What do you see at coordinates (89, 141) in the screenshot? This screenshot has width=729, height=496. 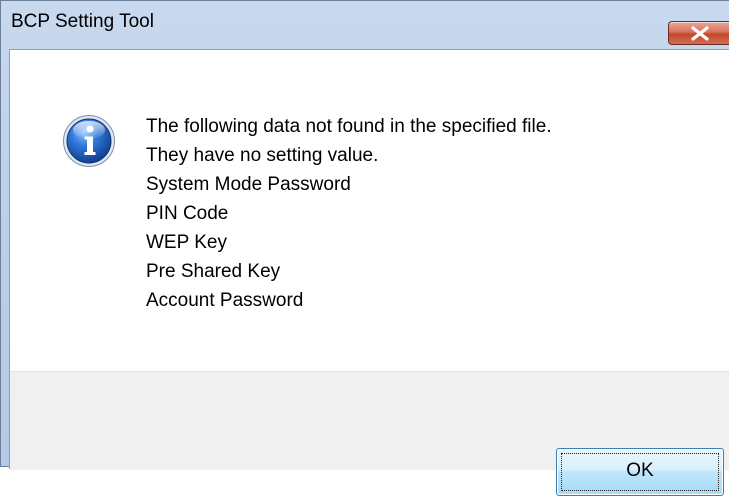 I see `info-icon` at bounding box center [89, 141].